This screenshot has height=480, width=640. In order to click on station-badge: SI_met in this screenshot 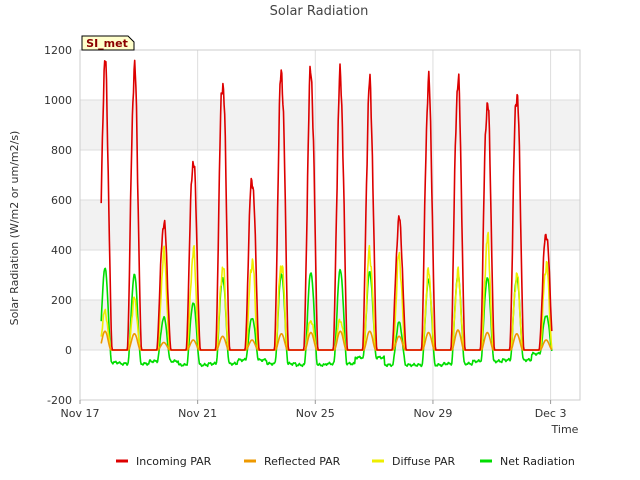, I will do `click(108, 43)`.